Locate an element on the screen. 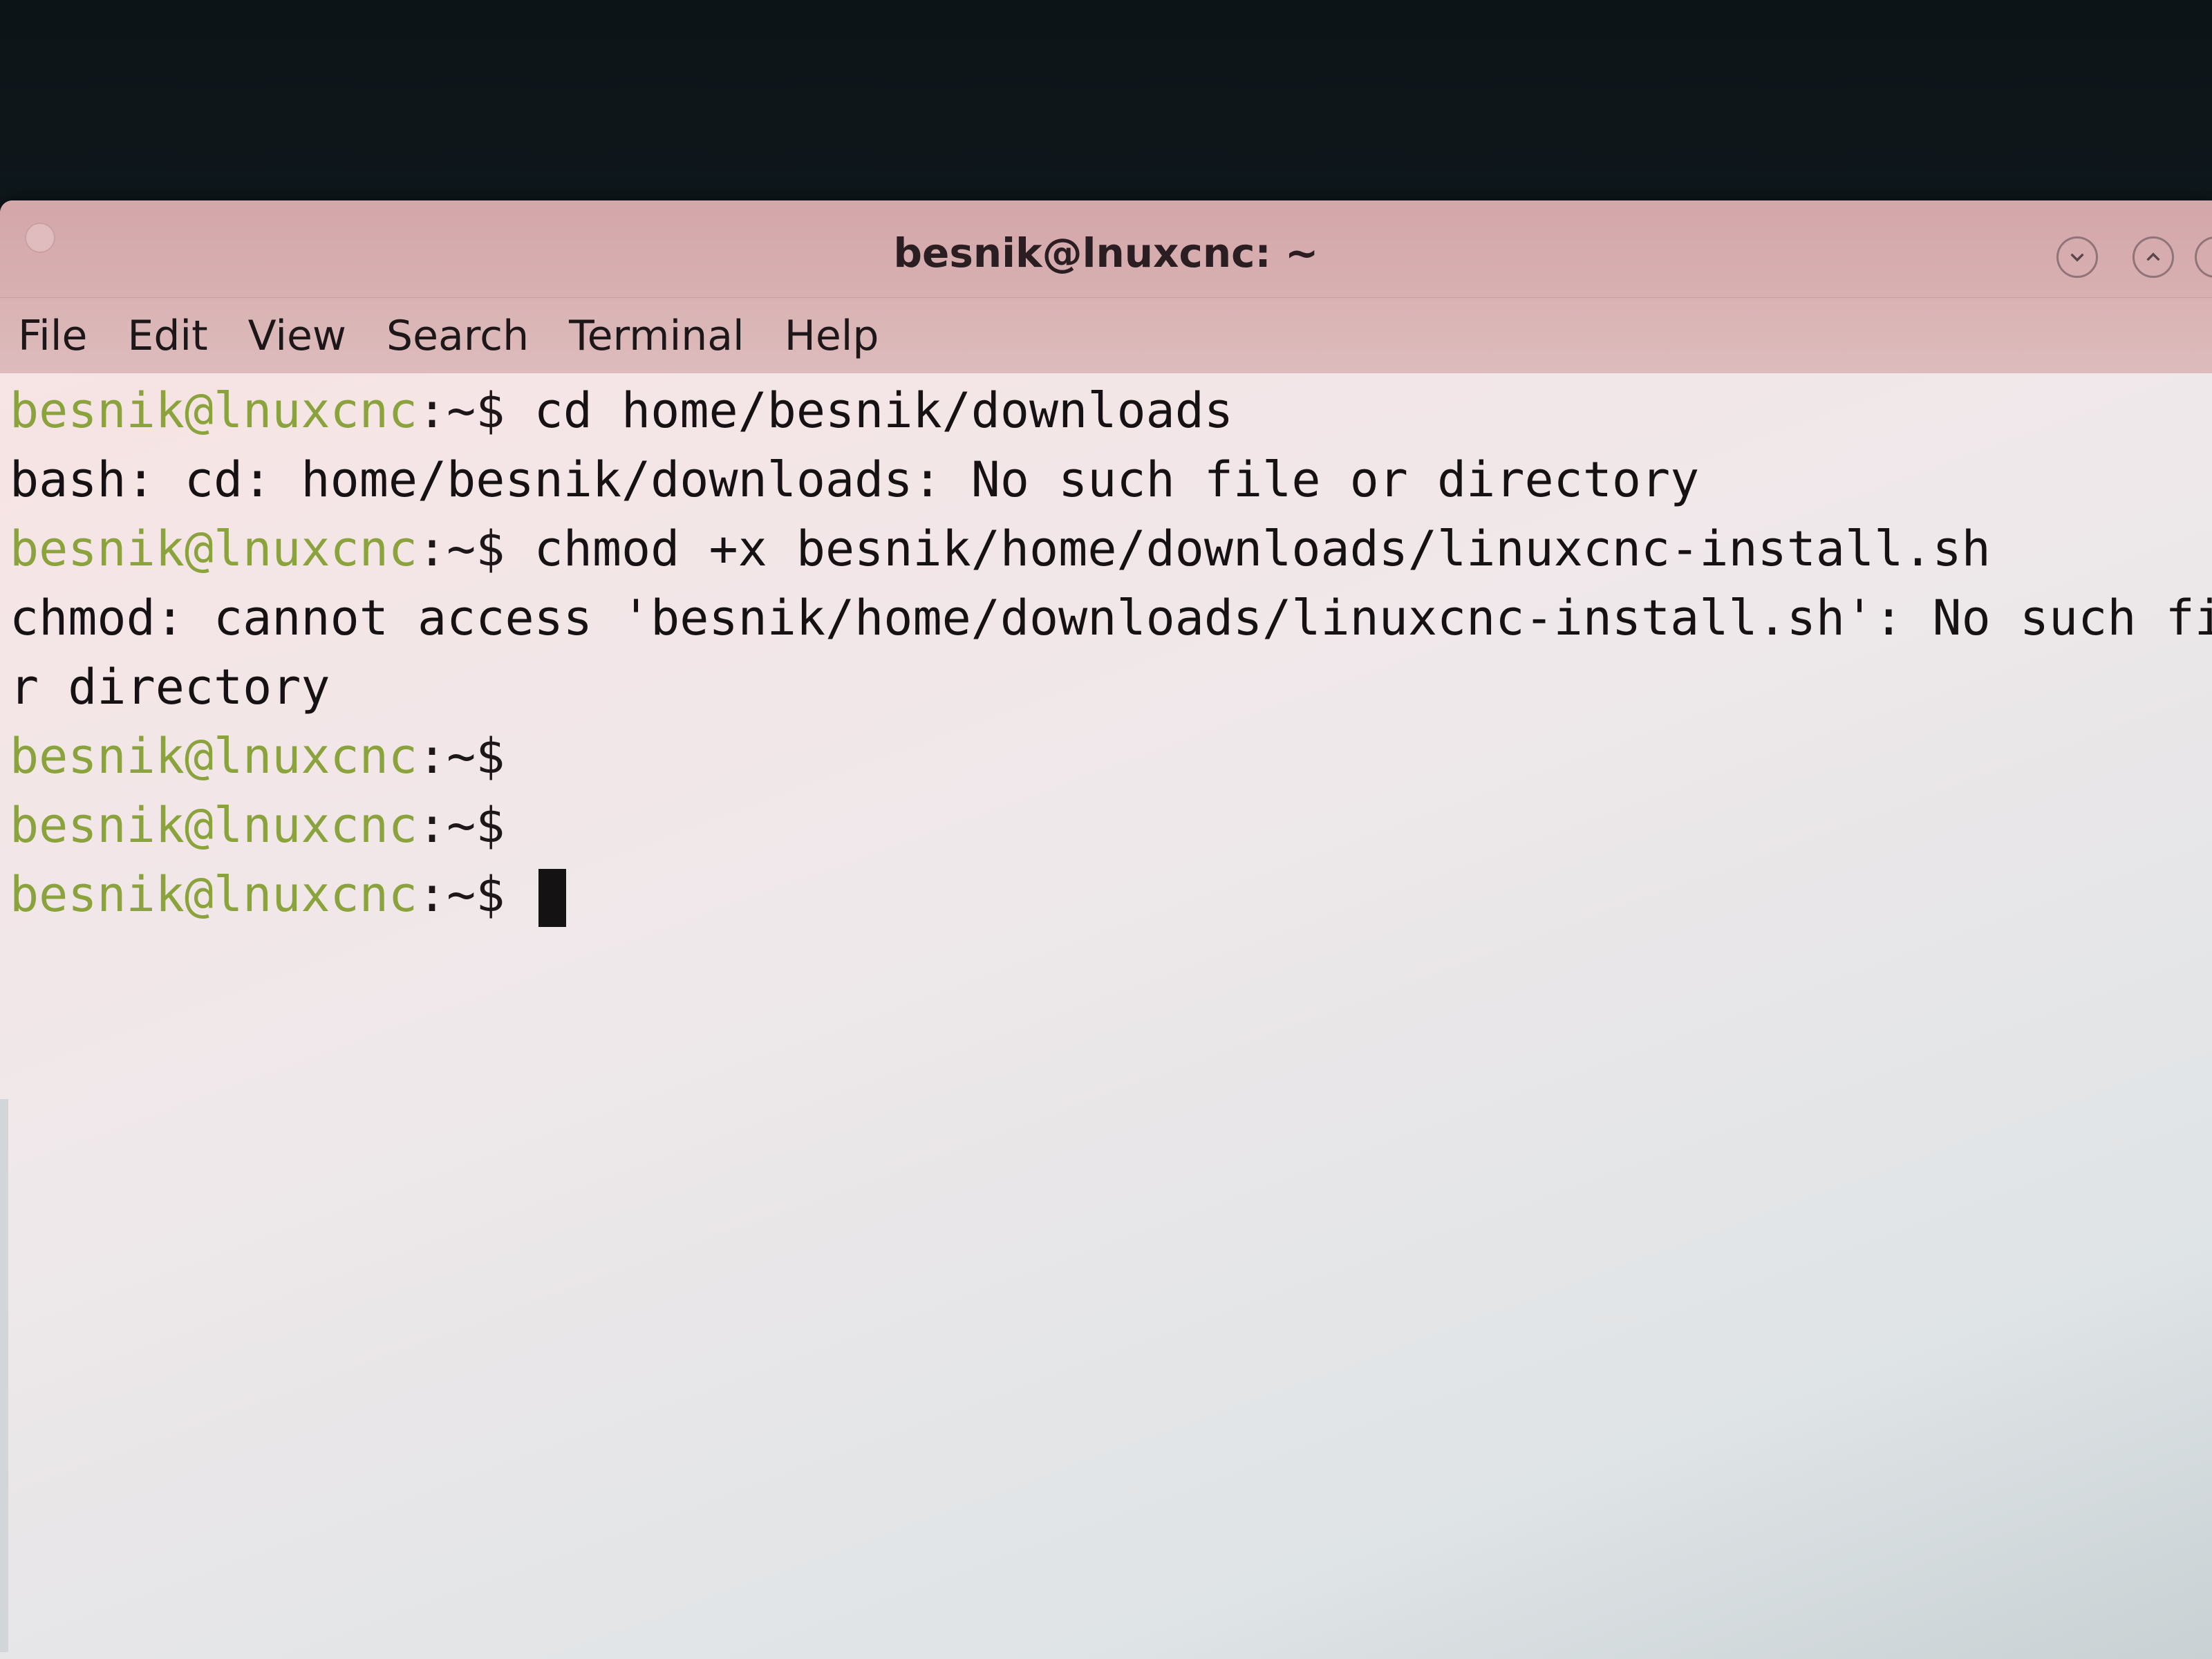 This screenshot has width=2212, height=1659. menu-file: File is located at coordinates (53, 336).